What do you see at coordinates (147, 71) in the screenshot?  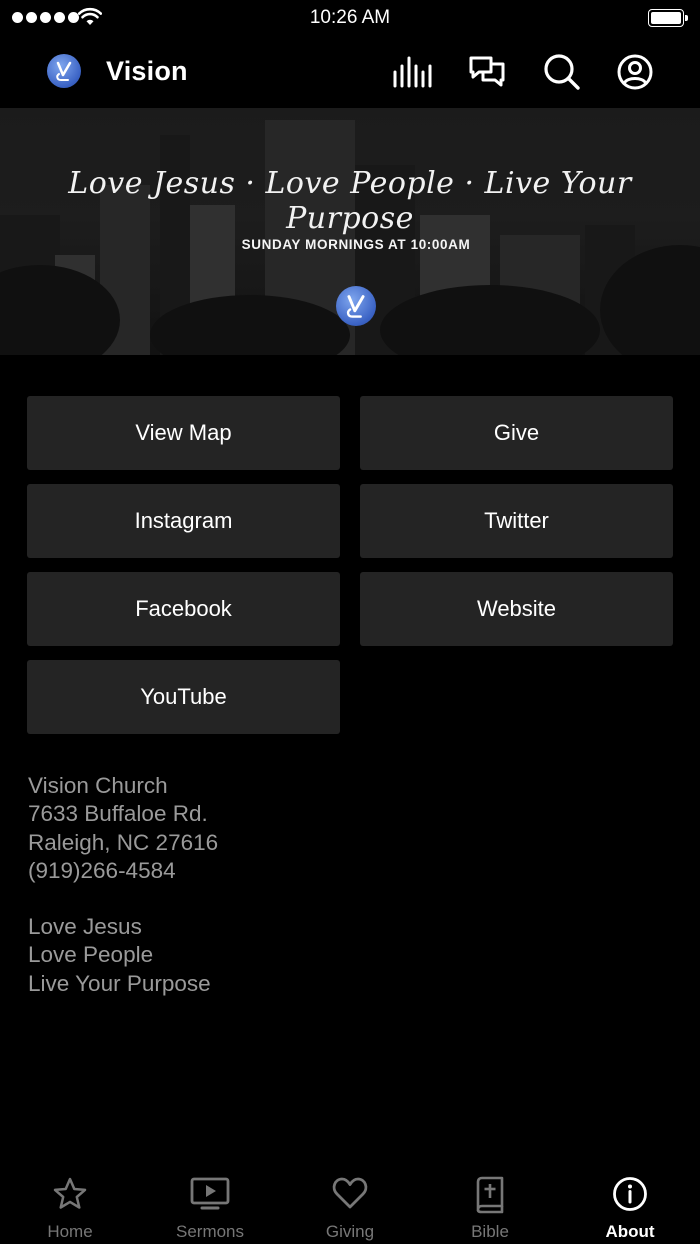 I see `app-title: Vision` at bounding box center [147, 71].